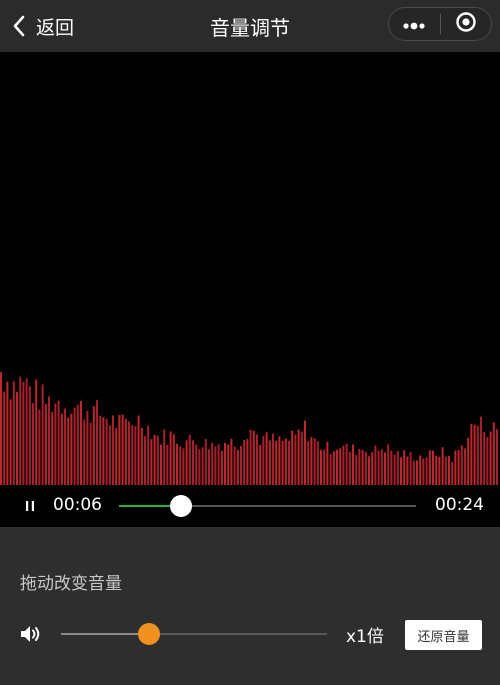 The image size is (500, 685). I want to click on progress-thumb, so click(181, 506).